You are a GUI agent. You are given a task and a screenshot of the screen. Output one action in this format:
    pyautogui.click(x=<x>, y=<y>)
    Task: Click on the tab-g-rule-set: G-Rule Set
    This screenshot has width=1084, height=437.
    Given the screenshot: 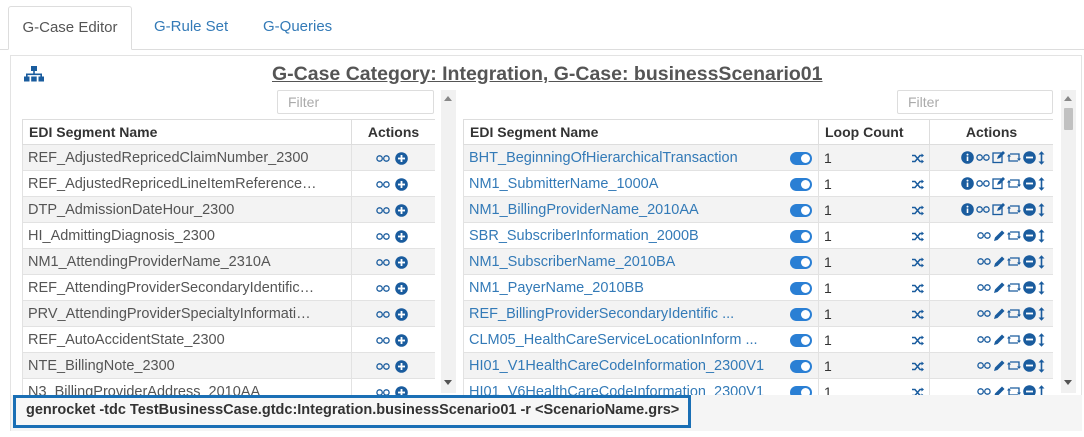 What is the action you would take?
    pyautogui.click(x=191, y=28)
    